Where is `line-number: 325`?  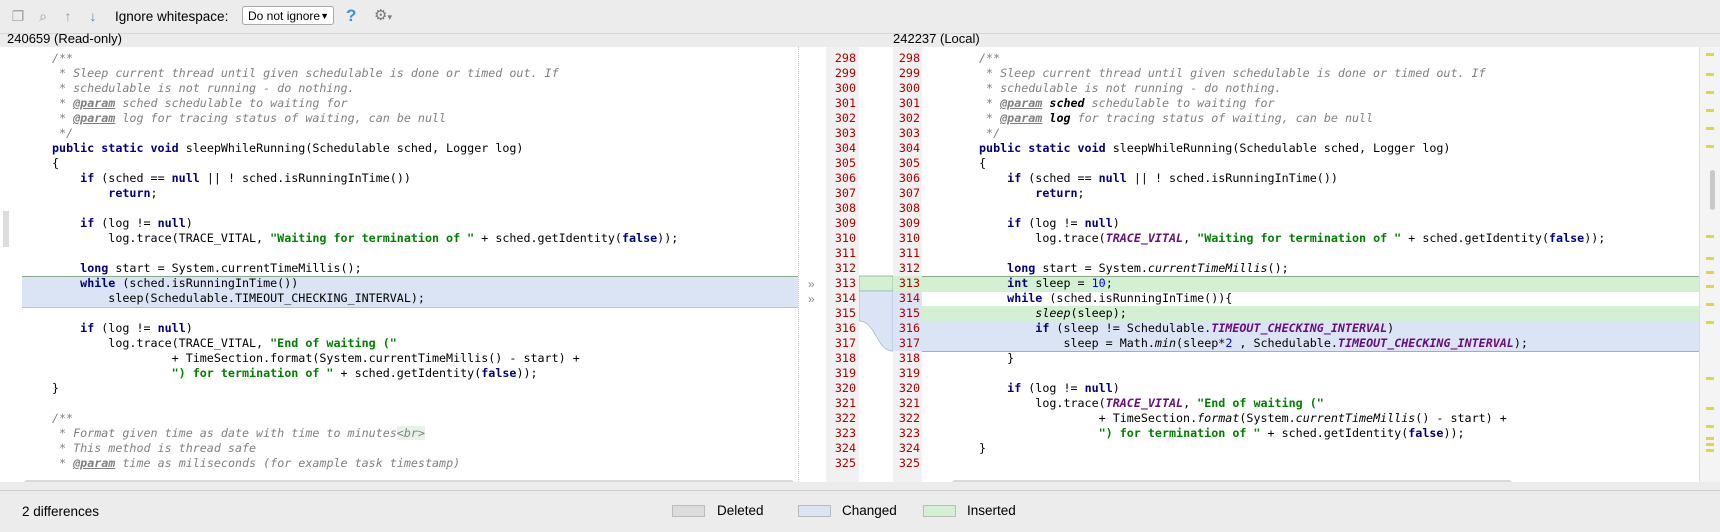
line-number: 325 is located at coordinates (909, 463).